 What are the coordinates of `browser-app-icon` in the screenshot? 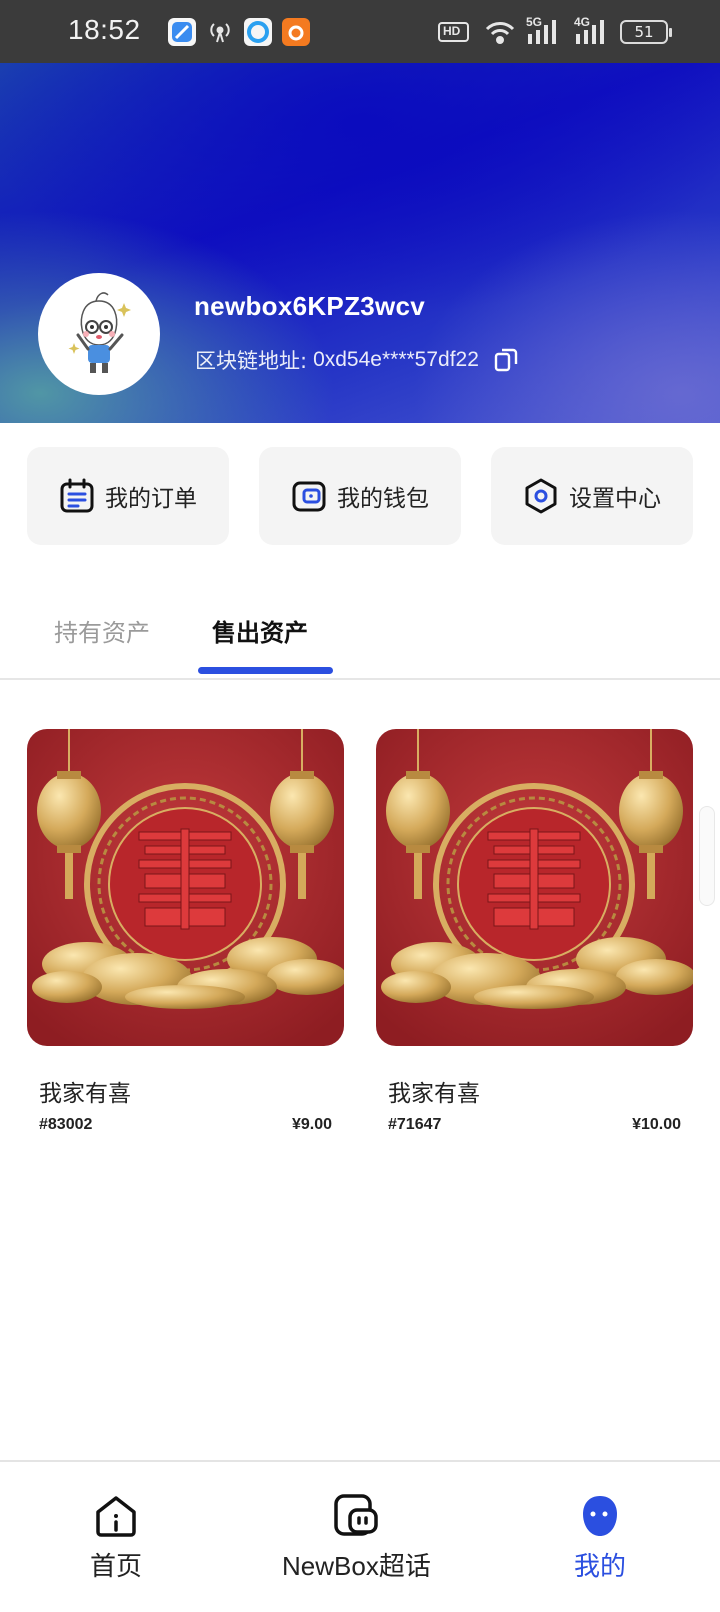 It's located at (258, 32).